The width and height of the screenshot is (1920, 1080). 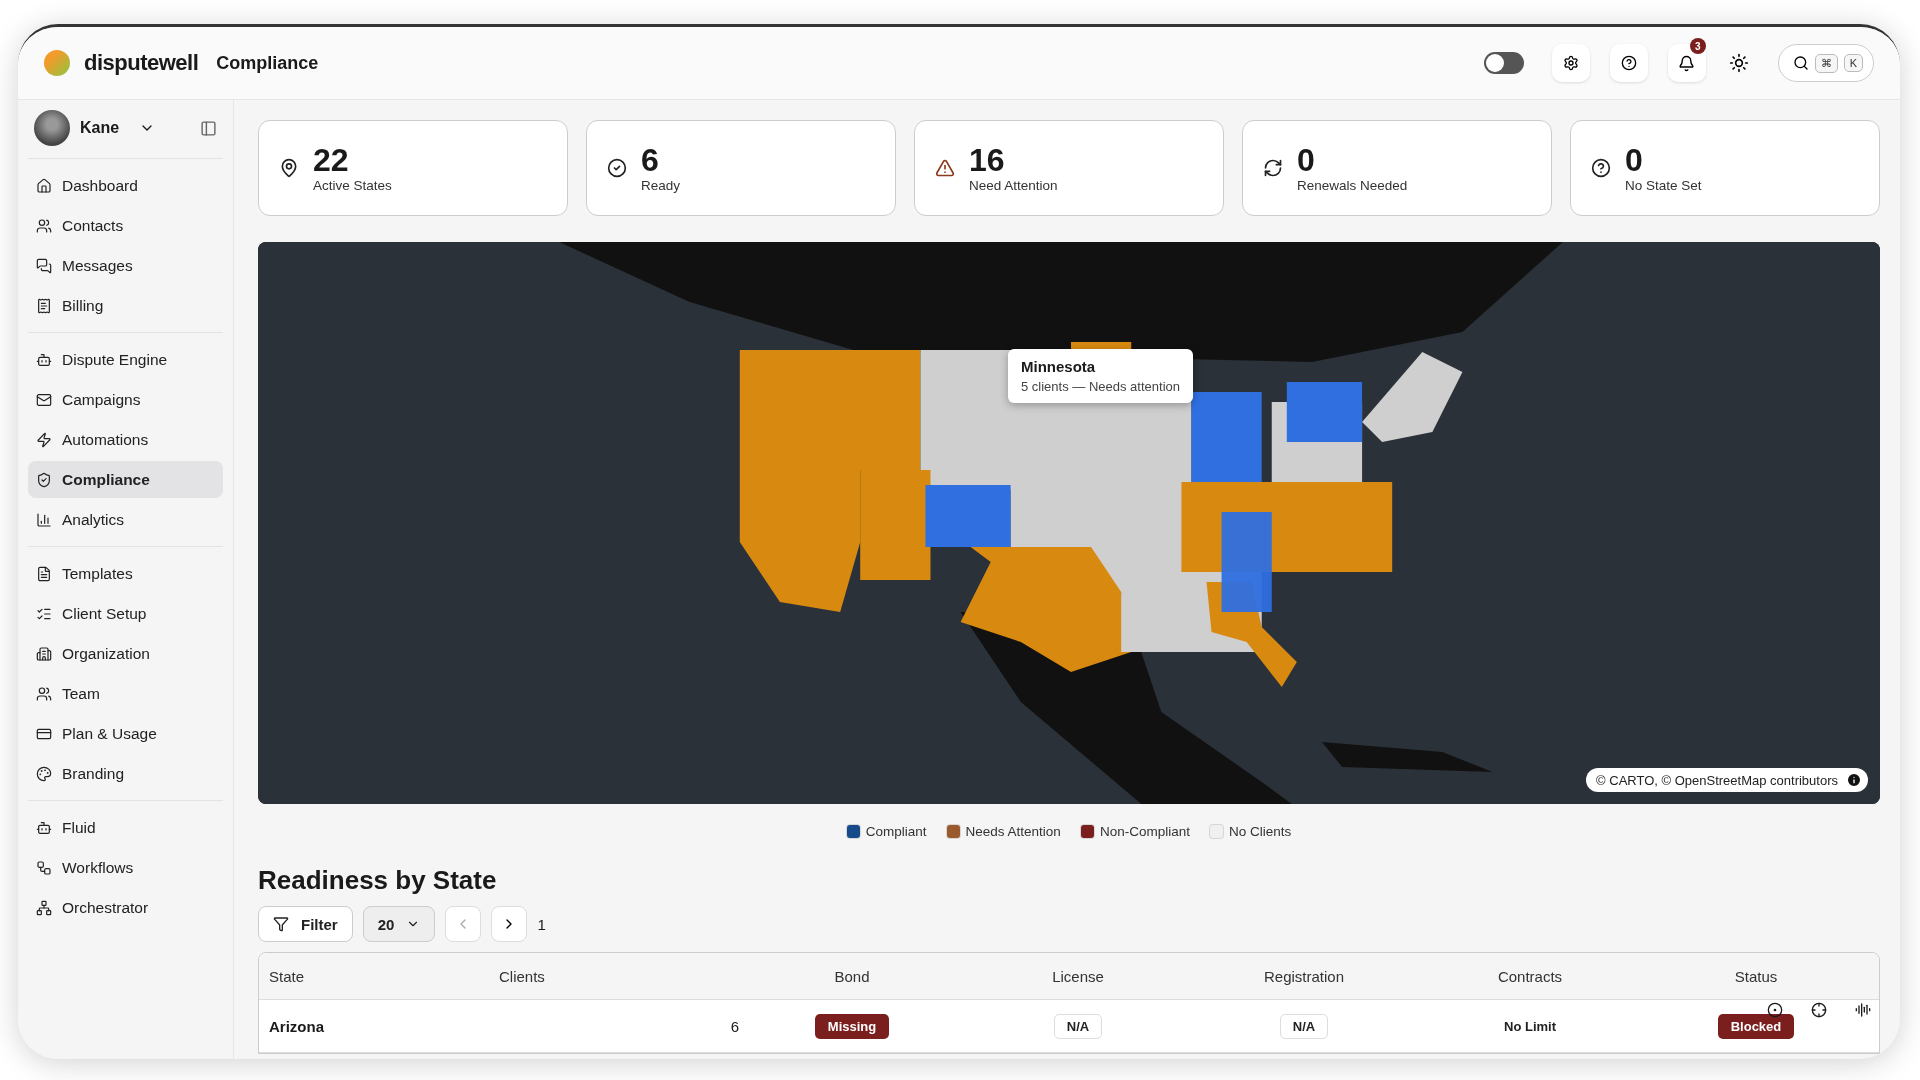 I want to click on filter-icon, so click(x=281, y=924).